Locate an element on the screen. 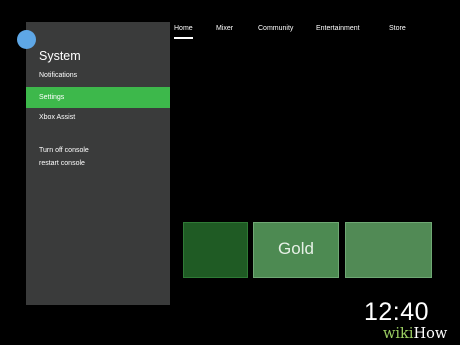 This screenshot has height=345, width=460. menu-item-restart-console: restart console is located at coordinates (98, 163).